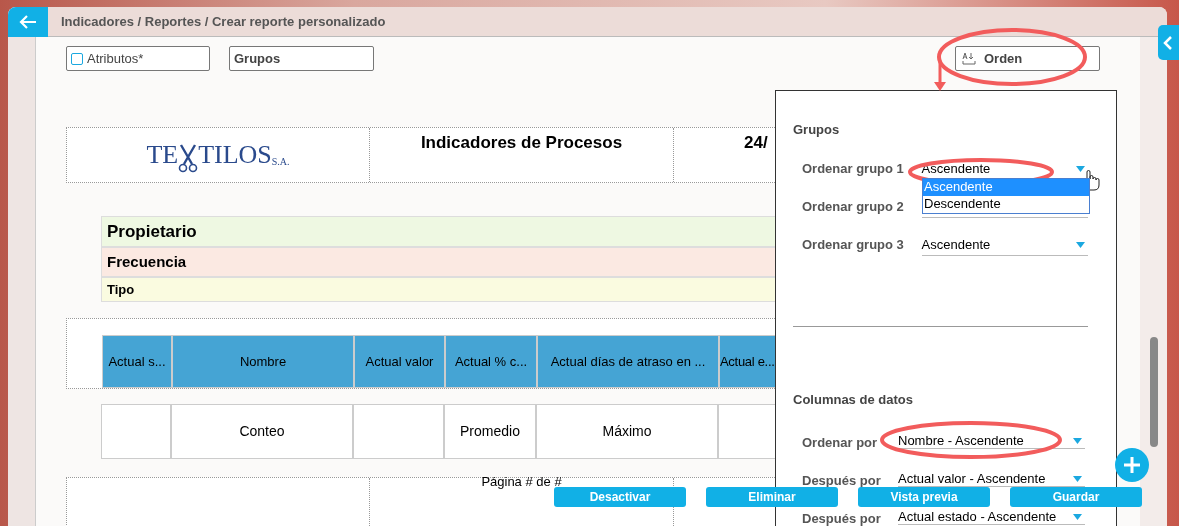  What do you see at coordinates (627, 431) in the screenshot?
I see `table-cell: Máximo` at bounding box center [627, 431].